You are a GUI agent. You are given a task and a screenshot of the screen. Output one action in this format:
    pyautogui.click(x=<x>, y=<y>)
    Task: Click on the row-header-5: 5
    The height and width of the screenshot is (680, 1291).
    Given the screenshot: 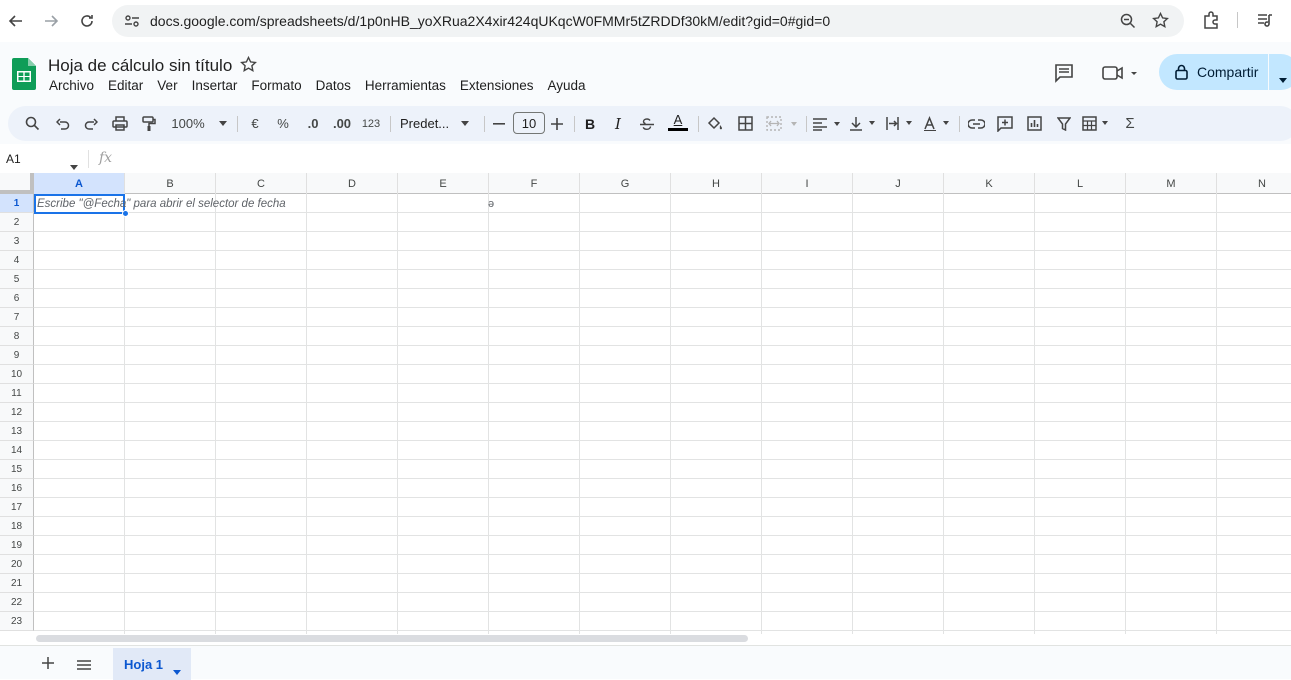 What is the action you would take?
    pyautogui.click(x=17, y=279)
    